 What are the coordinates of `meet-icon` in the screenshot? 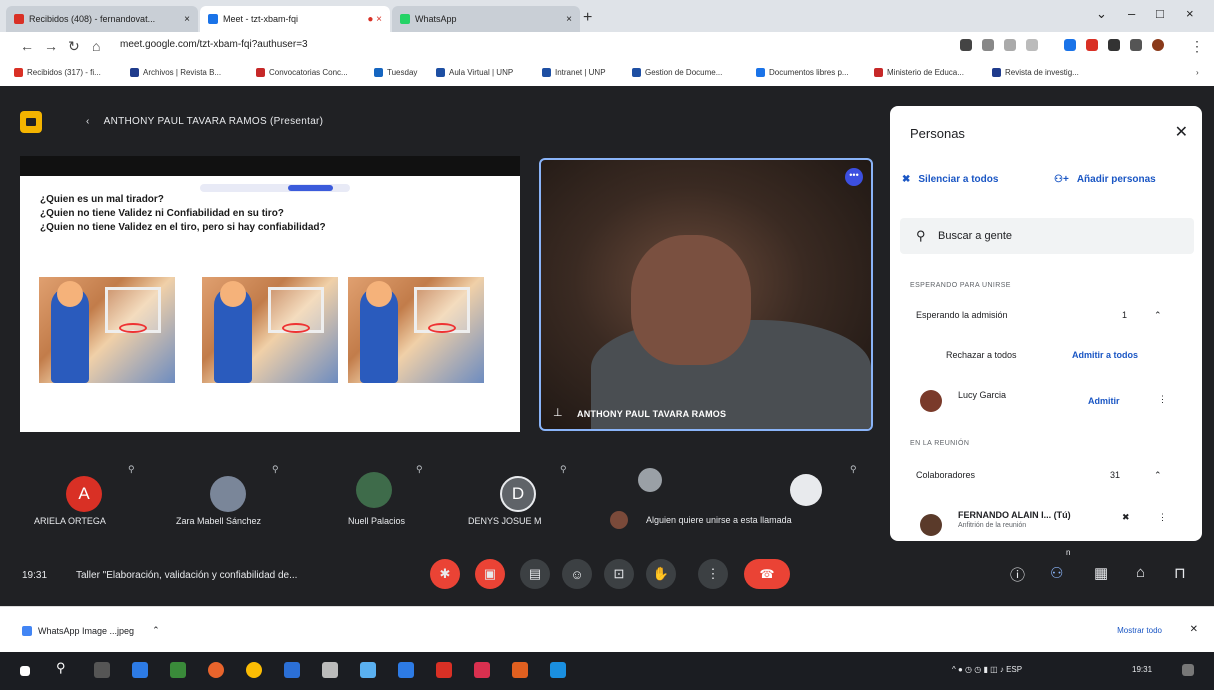 It's located at (213, 19).